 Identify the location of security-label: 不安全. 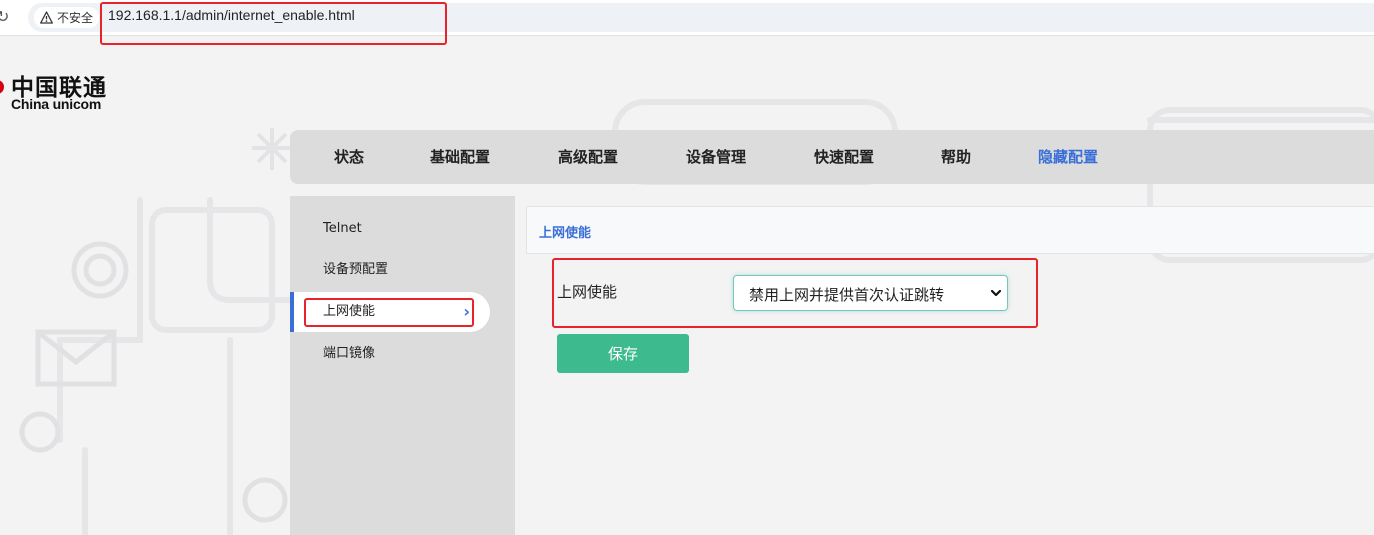
(75, 18).